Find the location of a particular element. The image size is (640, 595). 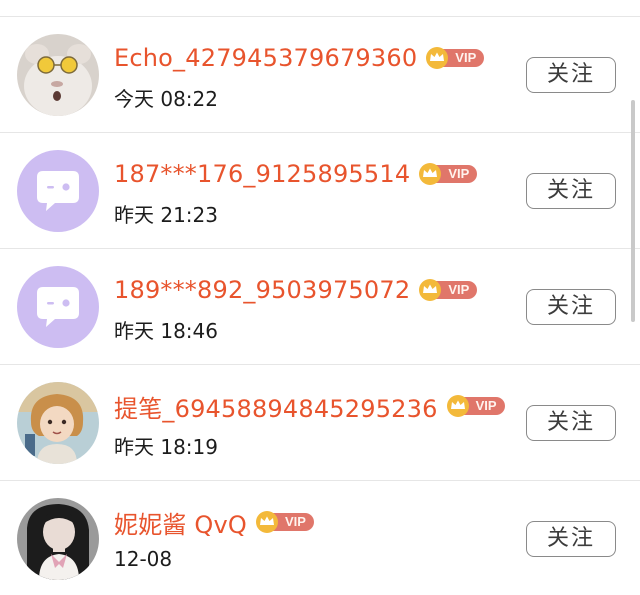

name-line: Echo_427945379679360 VIP is located at coordinates (299, 58).